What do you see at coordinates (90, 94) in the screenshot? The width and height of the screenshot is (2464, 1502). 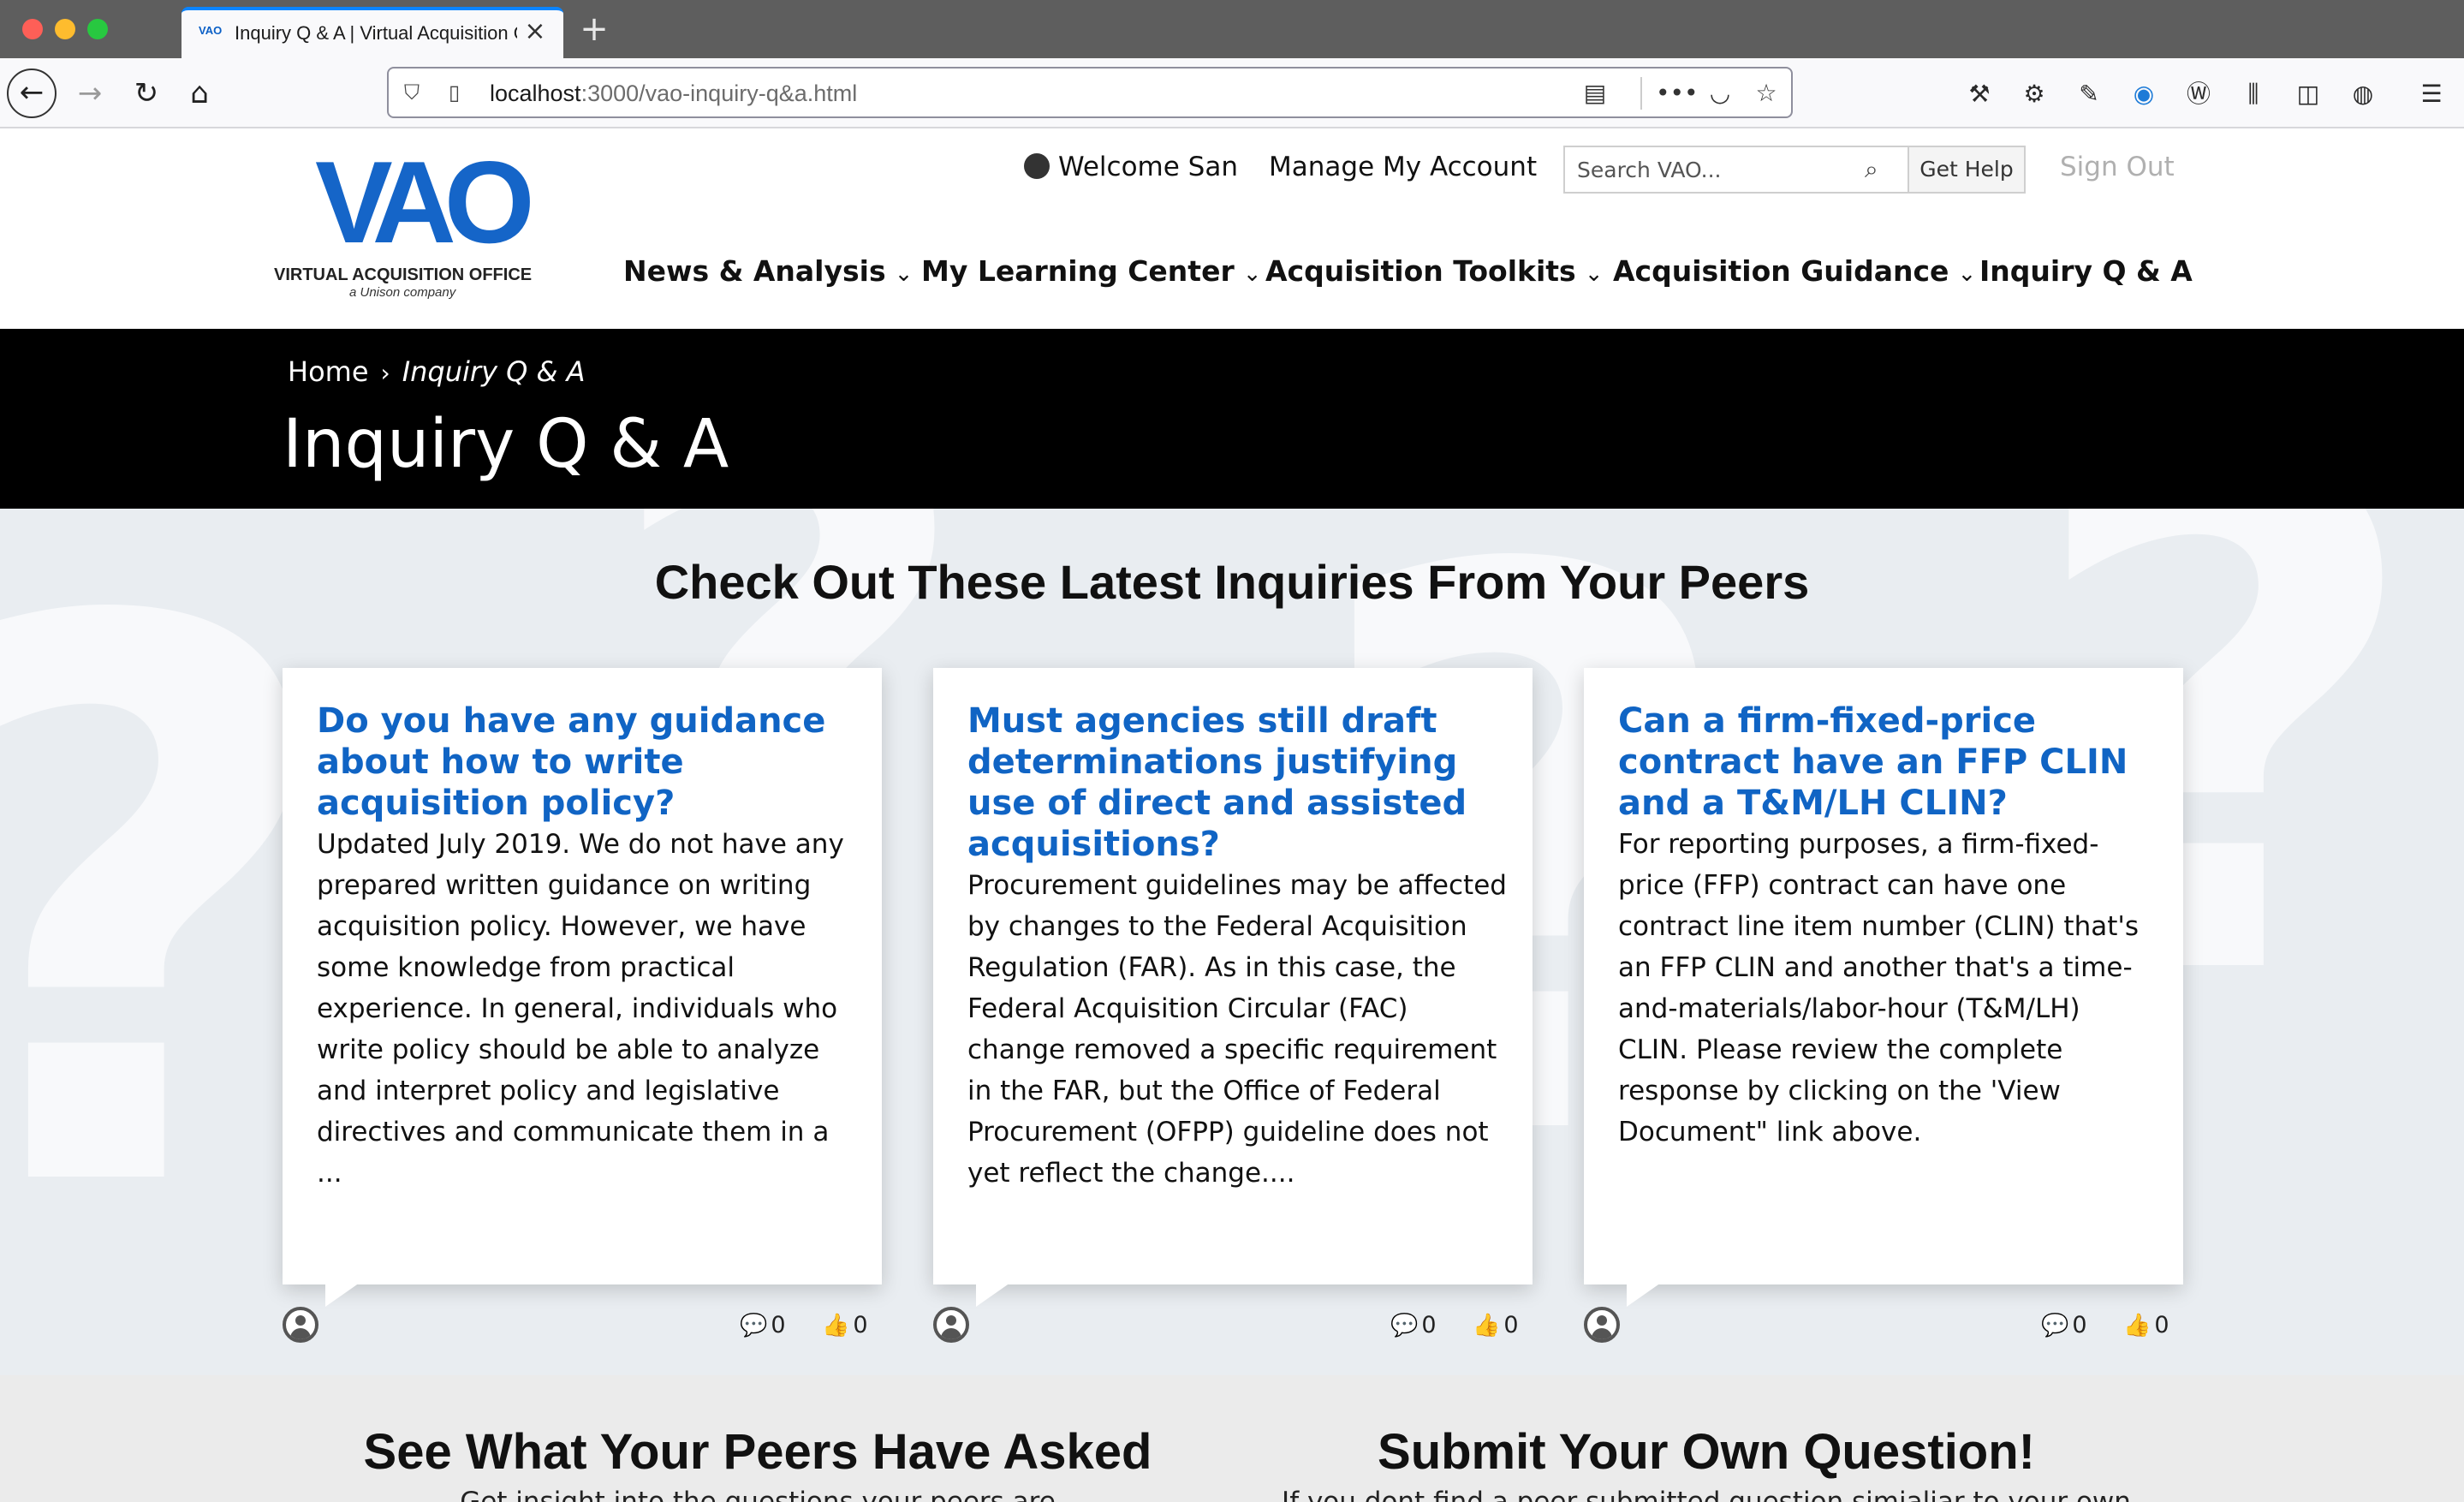 I see `forward-icon: →` at bounding box center [90, 94].